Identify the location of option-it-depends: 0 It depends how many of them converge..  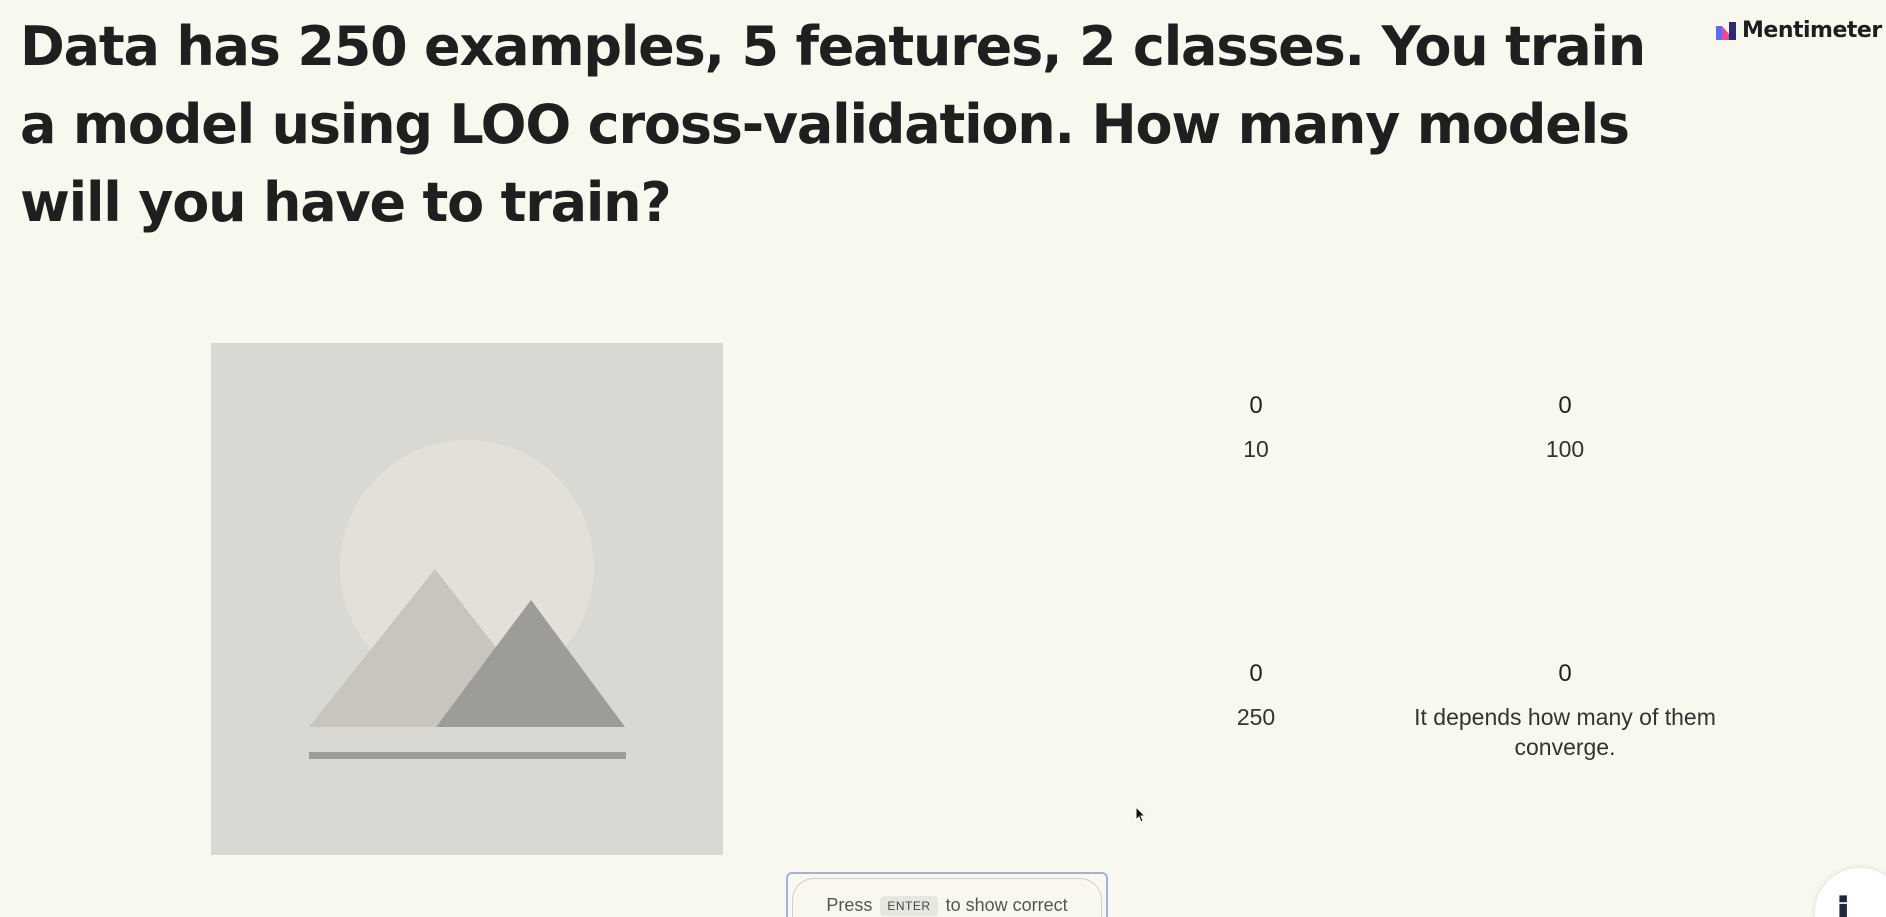
(1565, 710).